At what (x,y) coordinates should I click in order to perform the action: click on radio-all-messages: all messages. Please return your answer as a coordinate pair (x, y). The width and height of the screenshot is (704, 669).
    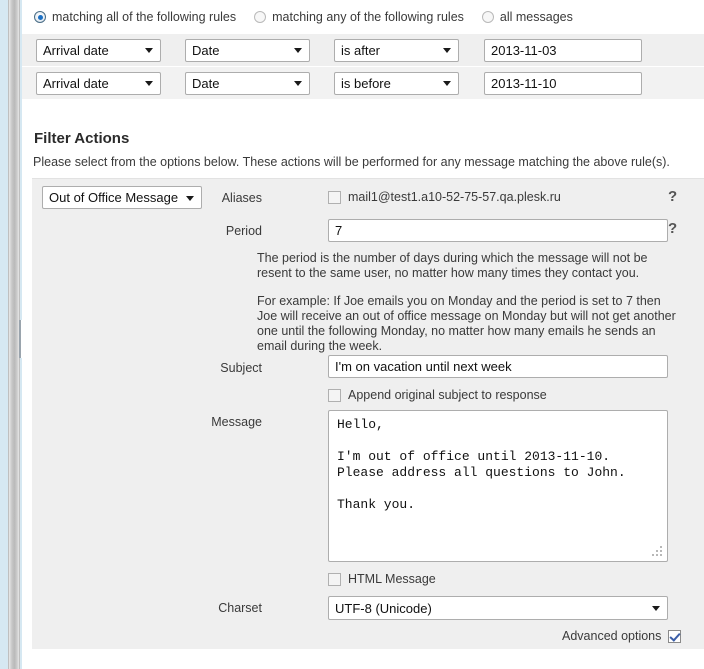
    Looking at the image, I should click on (527, 17).